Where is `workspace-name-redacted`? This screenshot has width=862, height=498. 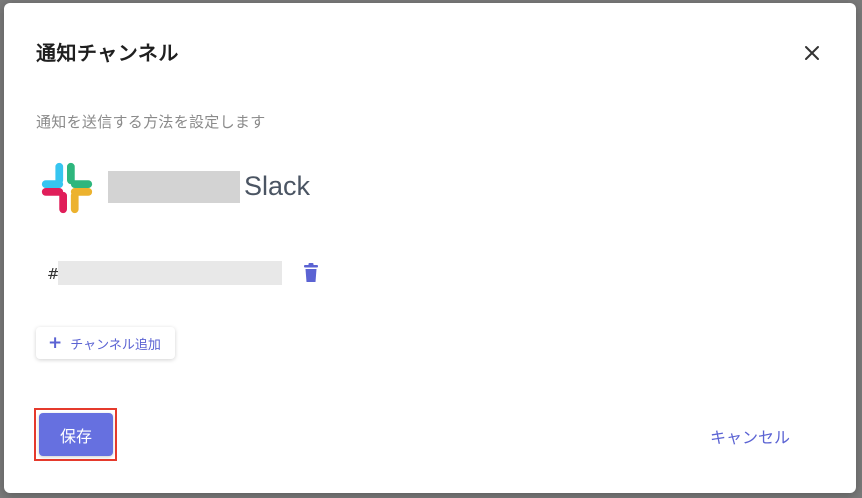 workspace-name-redacted is located at coordinates (174, 187).